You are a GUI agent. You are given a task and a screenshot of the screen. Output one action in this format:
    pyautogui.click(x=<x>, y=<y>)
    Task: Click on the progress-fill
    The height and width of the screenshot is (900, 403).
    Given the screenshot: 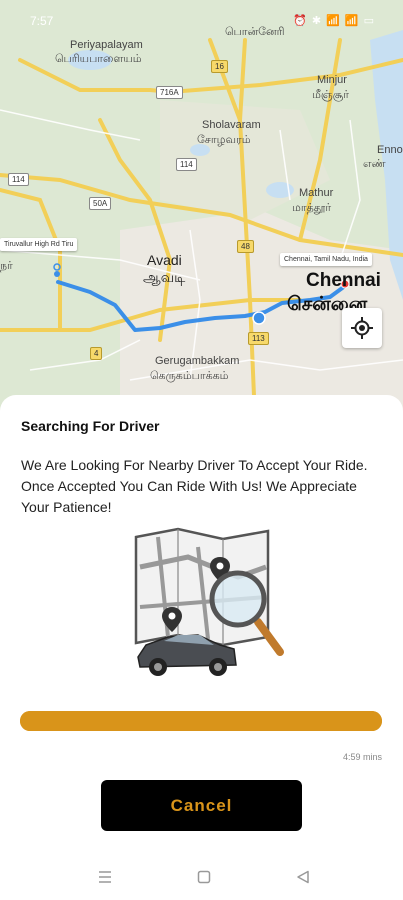 What is the action you would take?
    pyautogui.click(x=201, y=721)
    